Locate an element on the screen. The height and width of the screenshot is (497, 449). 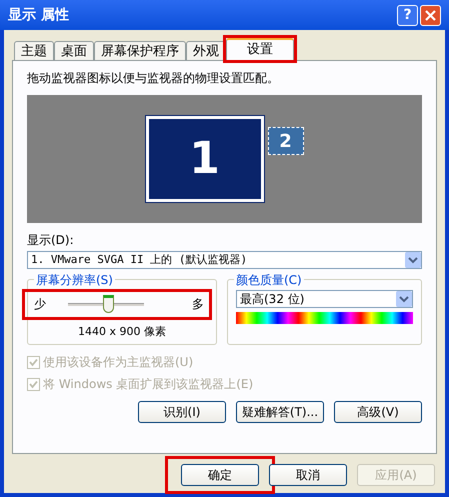
window-title: 显示 属性 is located at coordinates (39, 15).